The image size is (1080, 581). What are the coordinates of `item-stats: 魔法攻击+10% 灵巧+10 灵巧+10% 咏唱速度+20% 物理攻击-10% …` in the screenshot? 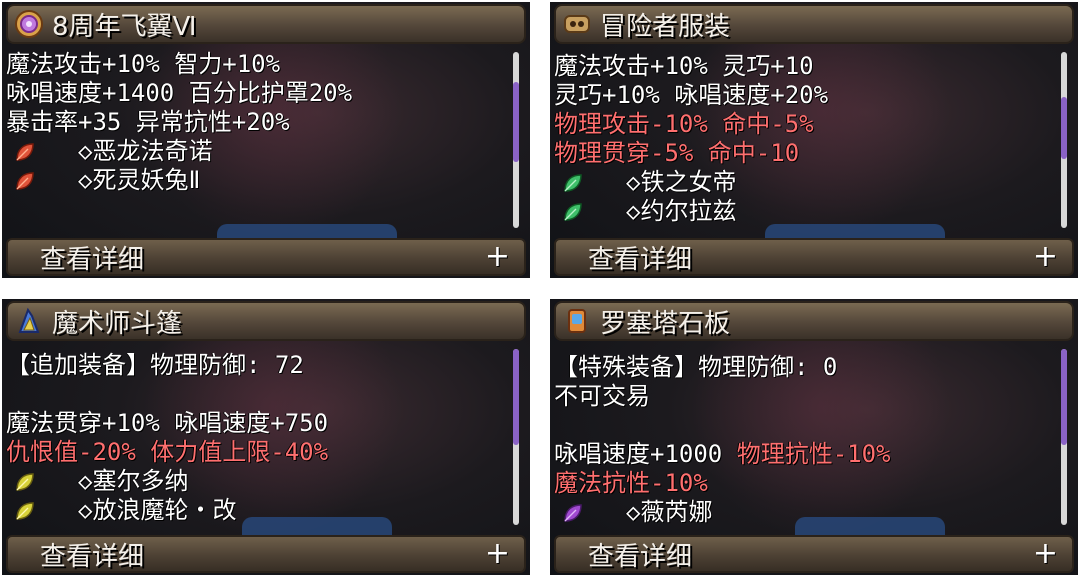 It's located at (805, 139).